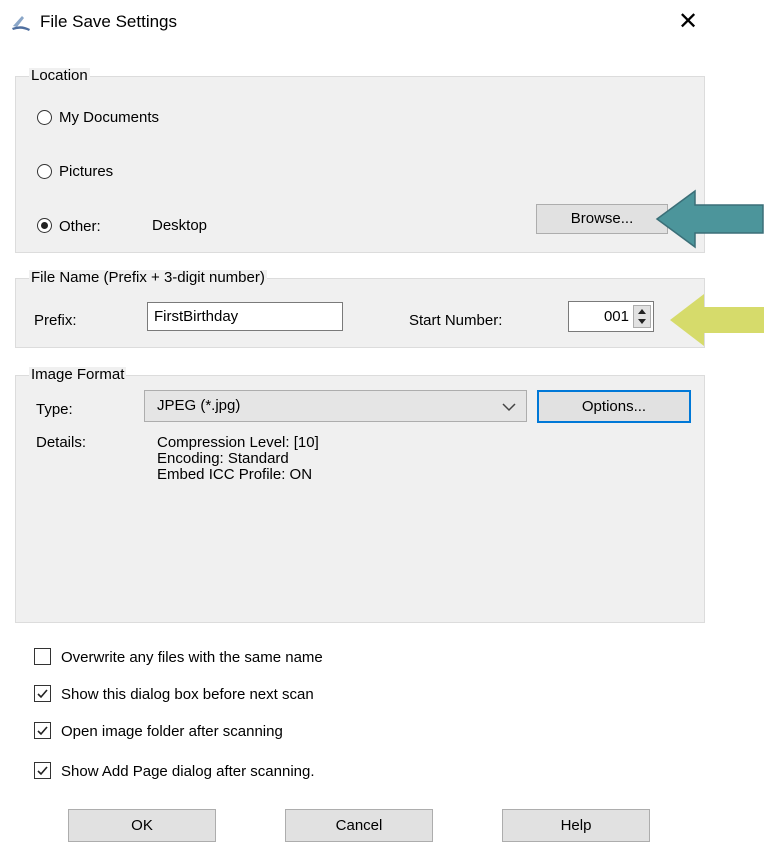 The image size is (765, 854). What do you see at coordinates (642, 311) in the screenshot?
I see `spin-up-icon` at bounding box center [642, 311].